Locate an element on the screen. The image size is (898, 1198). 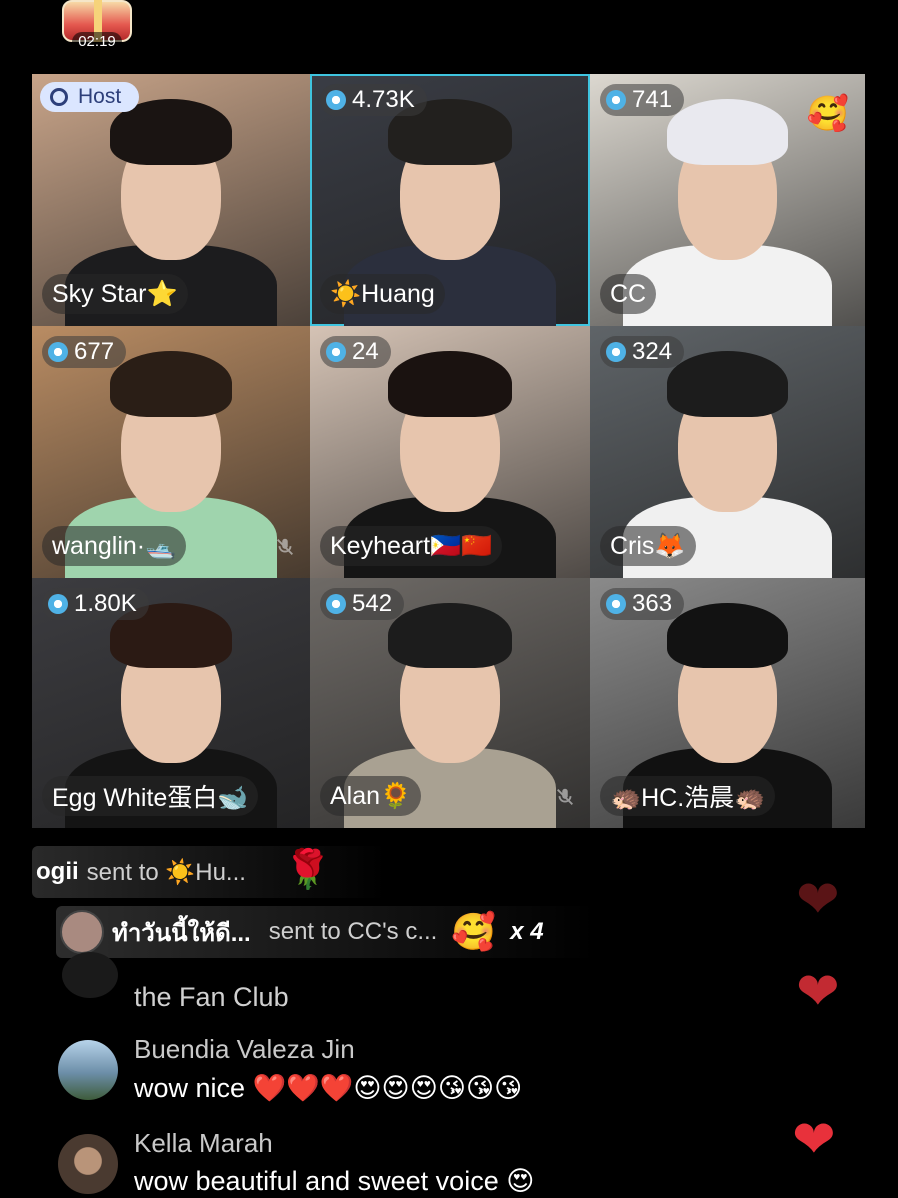
guest-tile: 363 🦔HC.浩晨🦔 is located at coordinates (727, 703).